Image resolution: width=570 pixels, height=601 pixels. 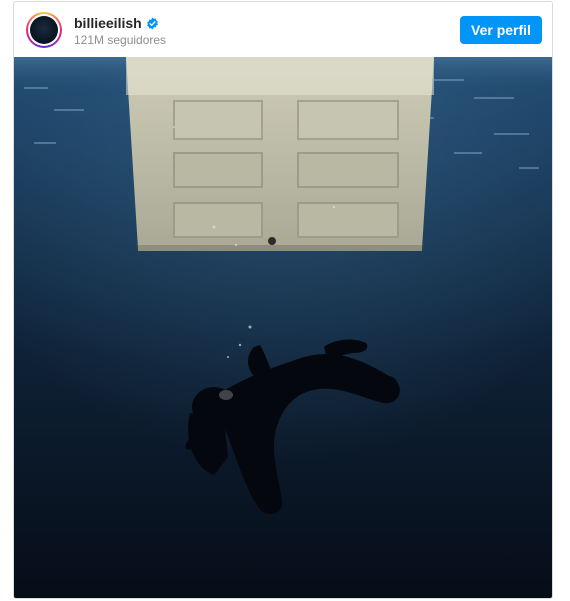 I want to click on avatar, so click(x=44, y=30).